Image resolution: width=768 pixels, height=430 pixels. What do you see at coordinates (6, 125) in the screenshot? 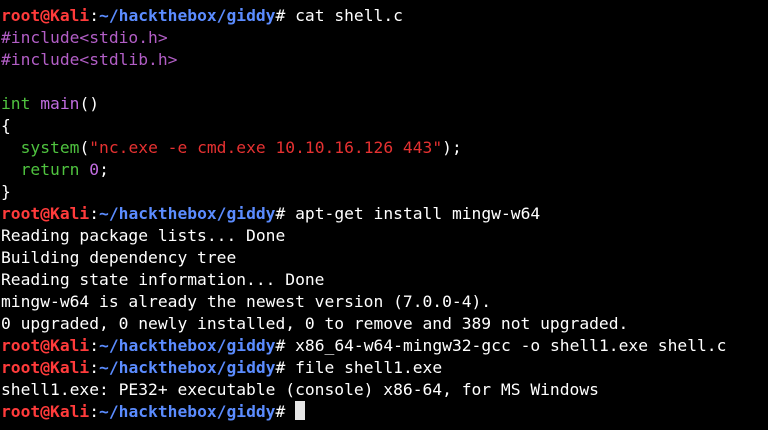
I see `code-open-brace: {` at bounding box center [6, 125].